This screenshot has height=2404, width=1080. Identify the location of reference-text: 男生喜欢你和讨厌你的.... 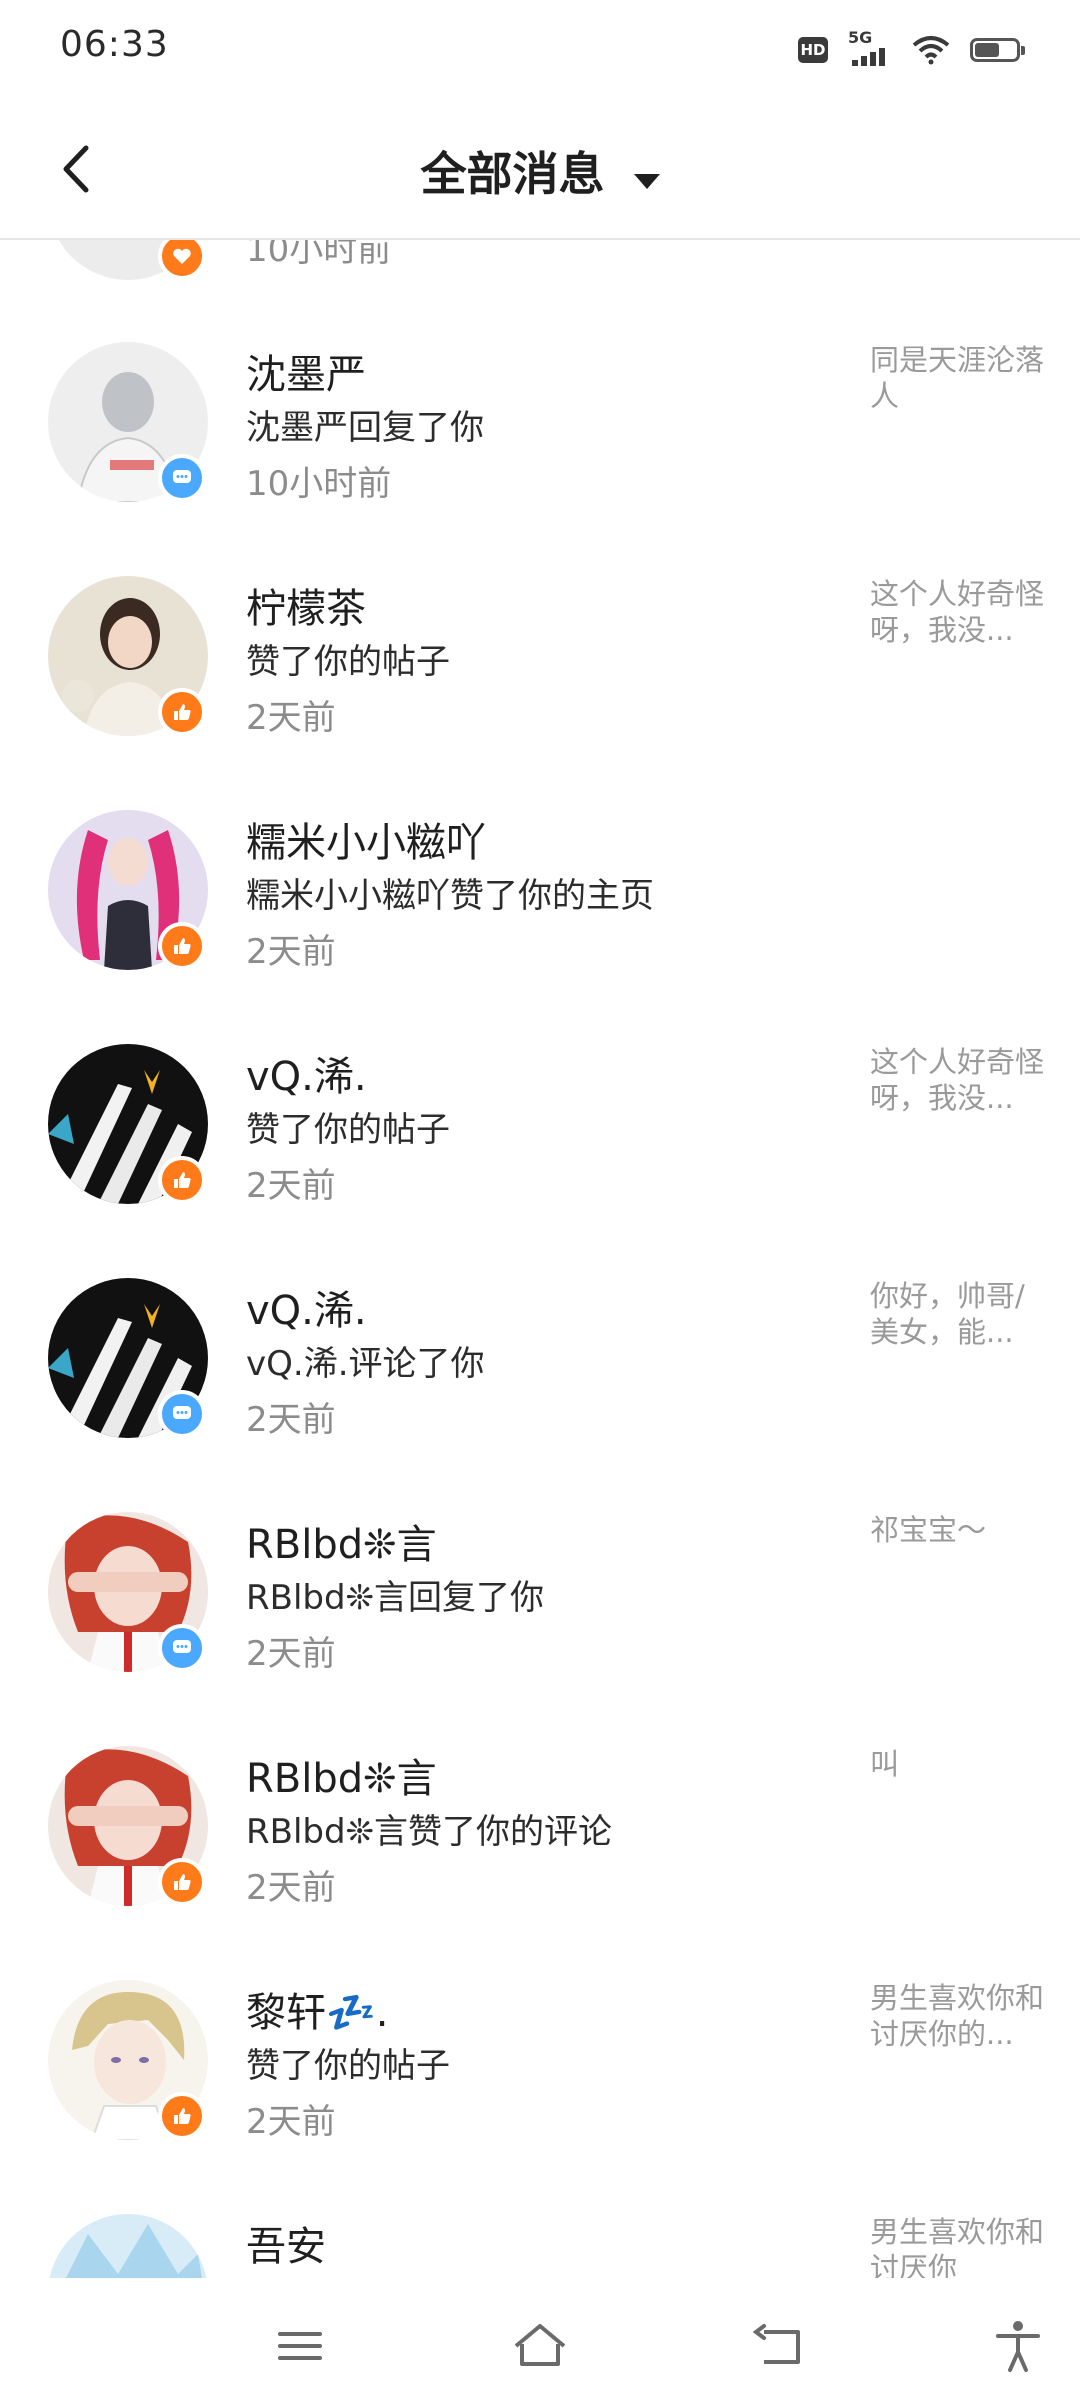
(957, 2016).